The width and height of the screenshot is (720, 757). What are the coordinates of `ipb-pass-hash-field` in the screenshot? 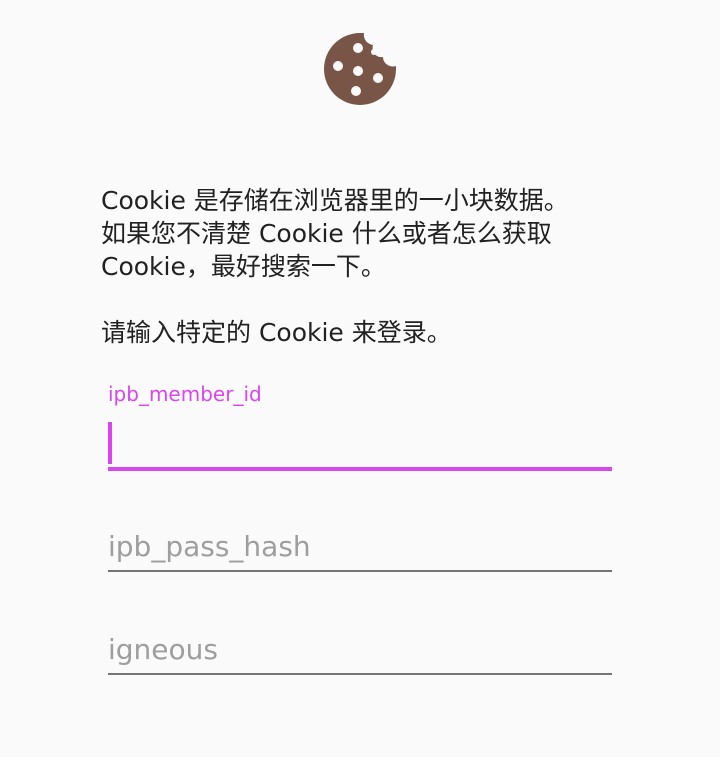 It's located at (360, 549).